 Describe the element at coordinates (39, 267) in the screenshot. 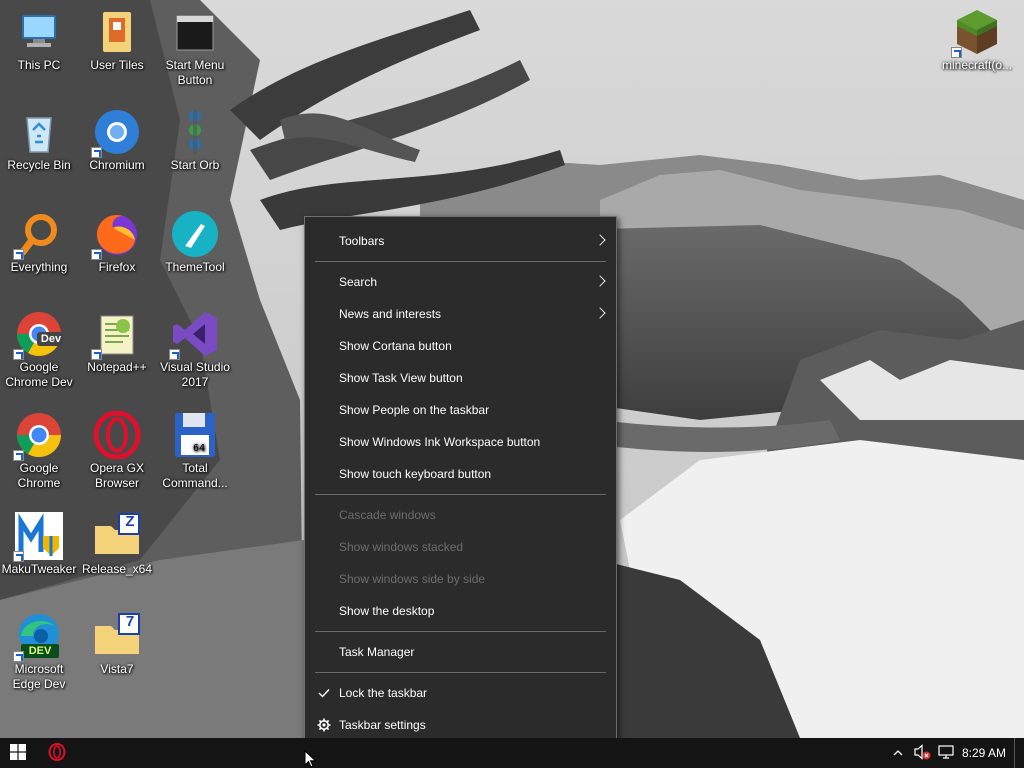

I see `desktop-icon-label: Everything` at that location.